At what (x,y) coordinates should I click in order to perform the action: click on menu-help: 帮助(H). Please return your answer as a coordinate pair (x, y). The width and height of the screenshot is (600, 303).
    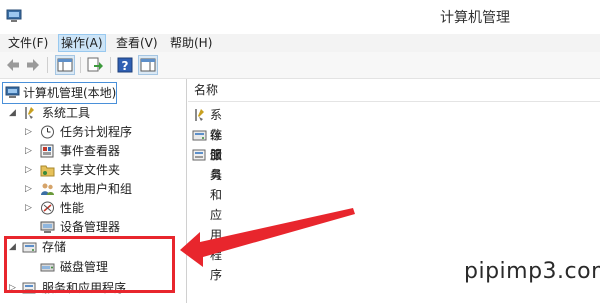
    Looking at the image, I should click on (191, 43).